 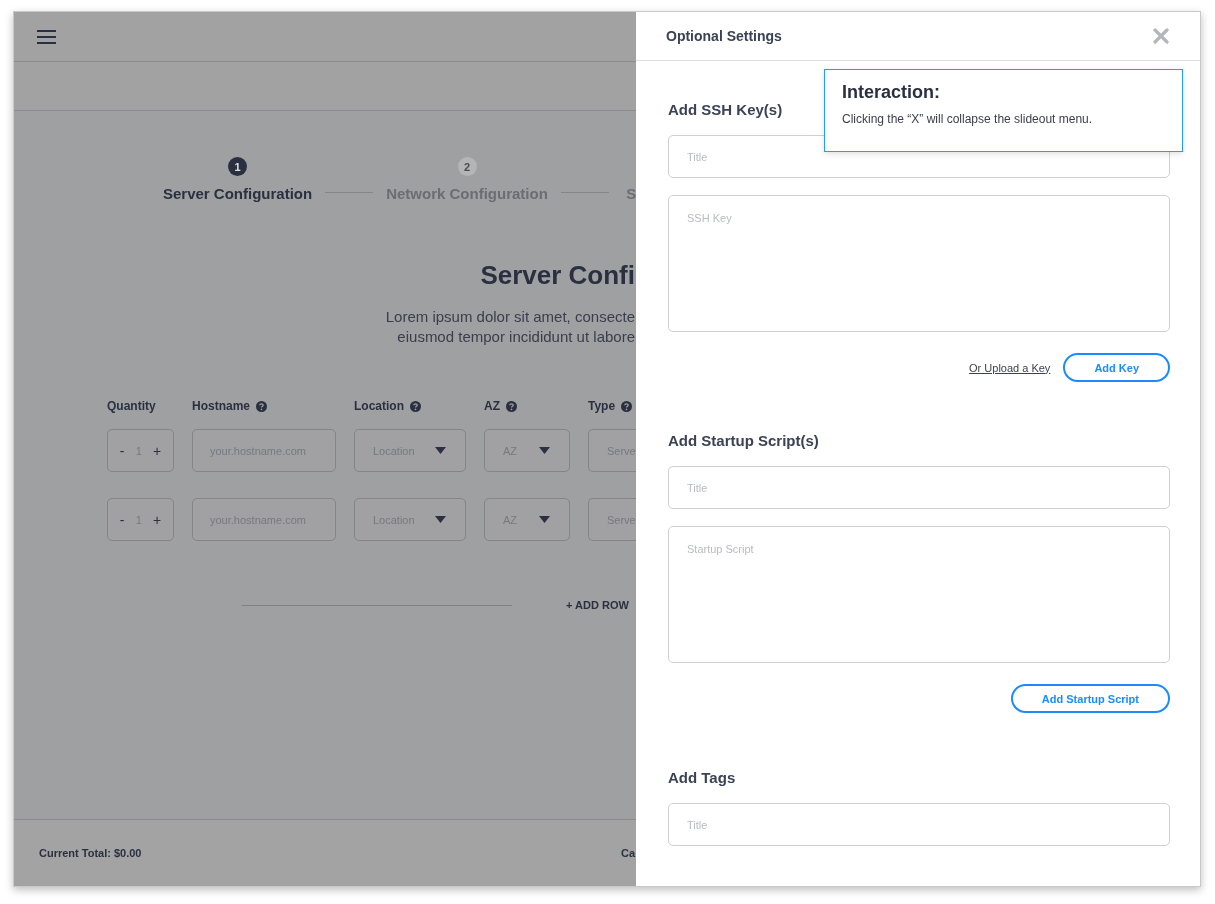 What do you see at coordinates (131, 406) in the screenshot?
I see `column-label: Quantity` at bounding box center [131, 406].